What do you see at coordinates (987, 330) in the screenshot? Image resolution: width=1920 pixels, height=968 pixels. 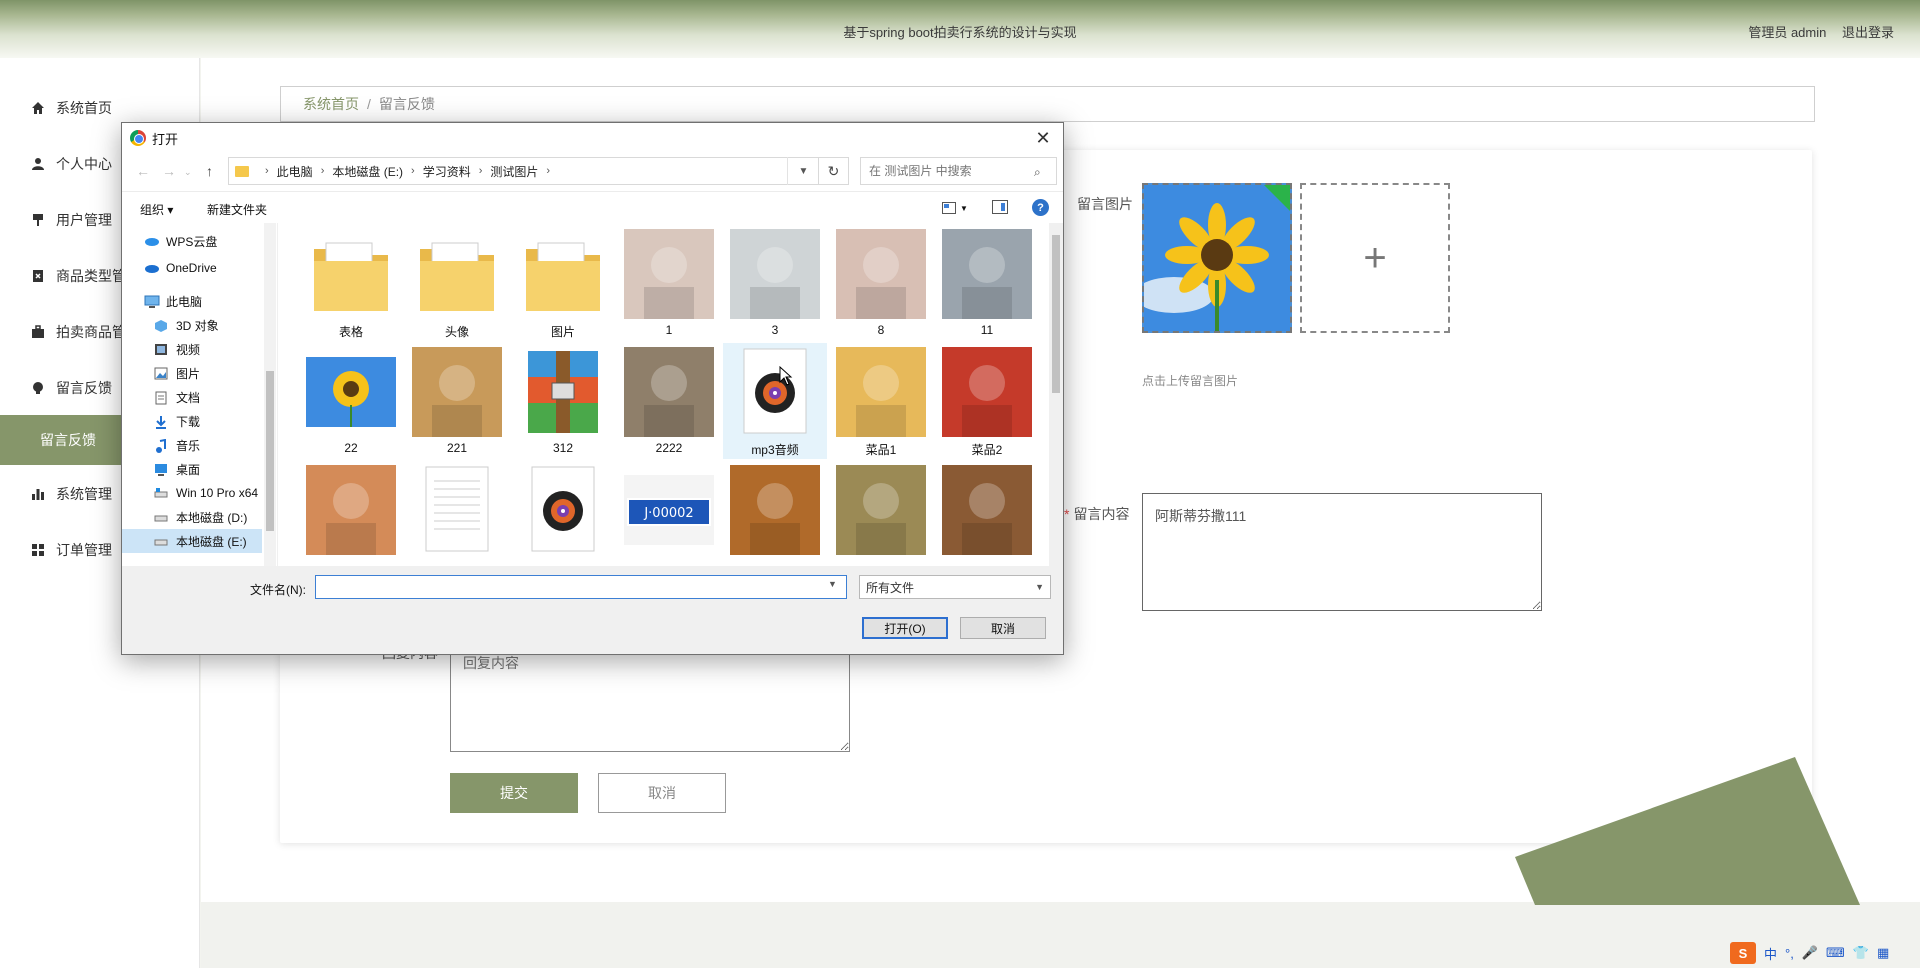 I see `file-name: 11` at bounding box center [987, 330].